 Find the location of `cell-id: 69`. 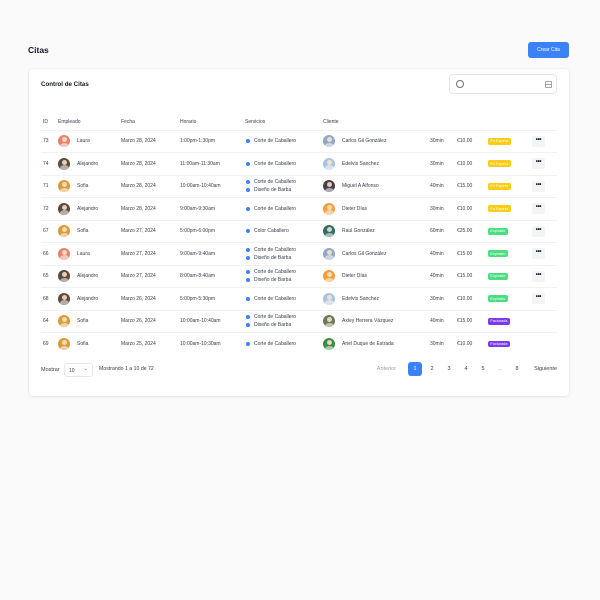

cell-id: 69 is located at coordinates (46, 344).